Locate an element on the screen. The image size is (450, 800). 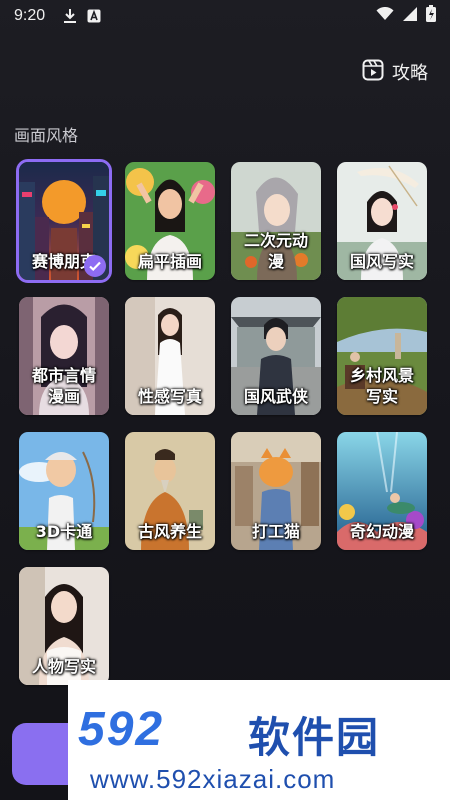
style-card-chinese-realistic: 国风写实 is located at coordinates (382, 221).